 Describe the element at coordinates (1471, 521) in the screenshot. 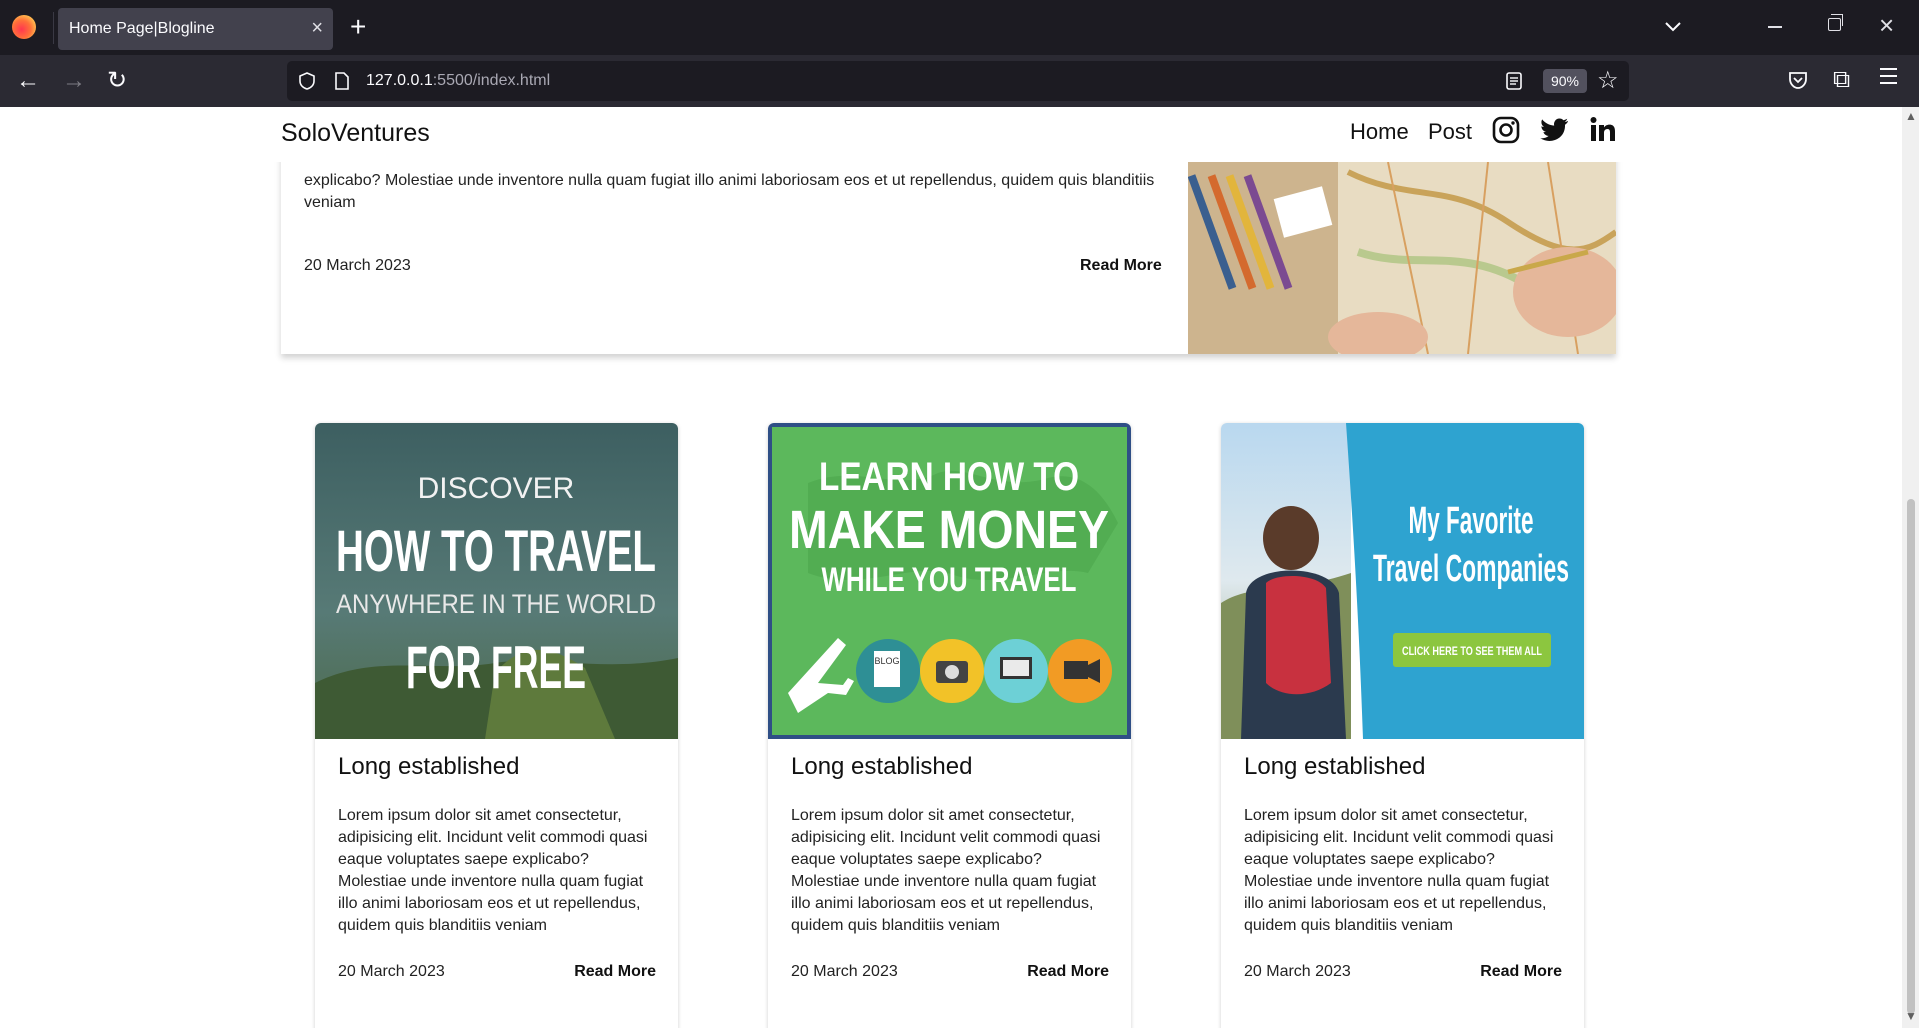

I see `card-3-img-line-1: My Favorite` at that location.